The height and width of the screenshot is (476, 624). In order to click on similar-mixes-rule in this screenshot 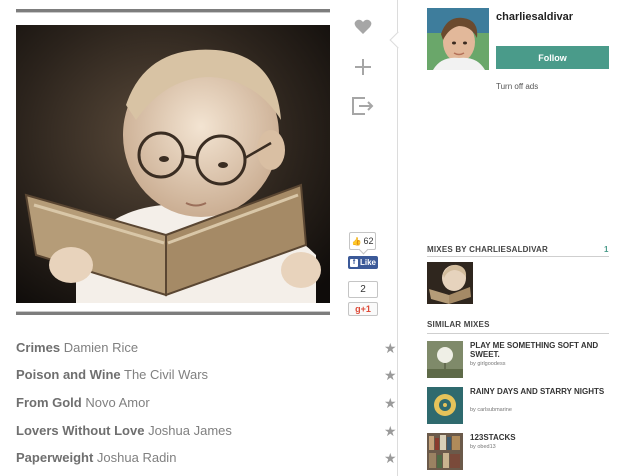, I will do `click(518, 333)`.